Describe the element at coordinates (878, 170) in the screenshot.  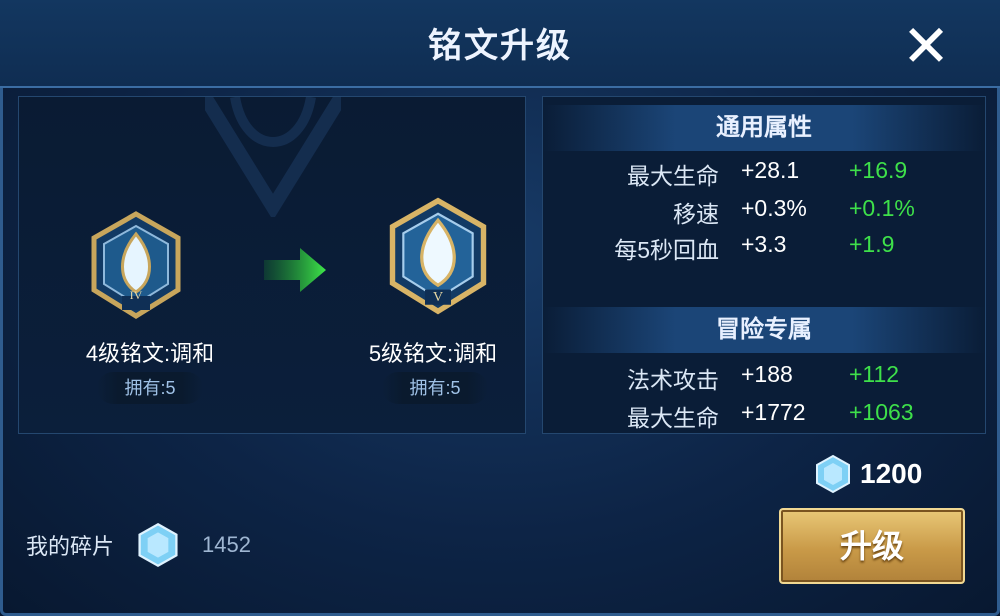
I see `stat-increase: +16.9` at that location.